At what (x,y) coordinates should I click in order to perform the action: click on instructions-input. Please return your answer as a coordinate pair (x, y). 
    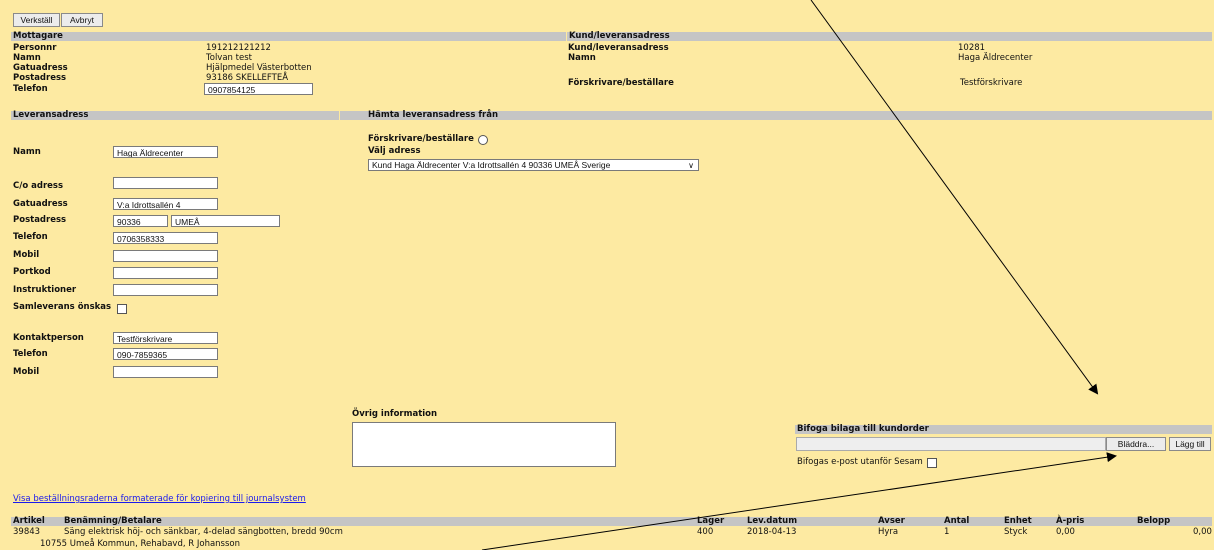
    Looking at the image, I should click on (165, 290).